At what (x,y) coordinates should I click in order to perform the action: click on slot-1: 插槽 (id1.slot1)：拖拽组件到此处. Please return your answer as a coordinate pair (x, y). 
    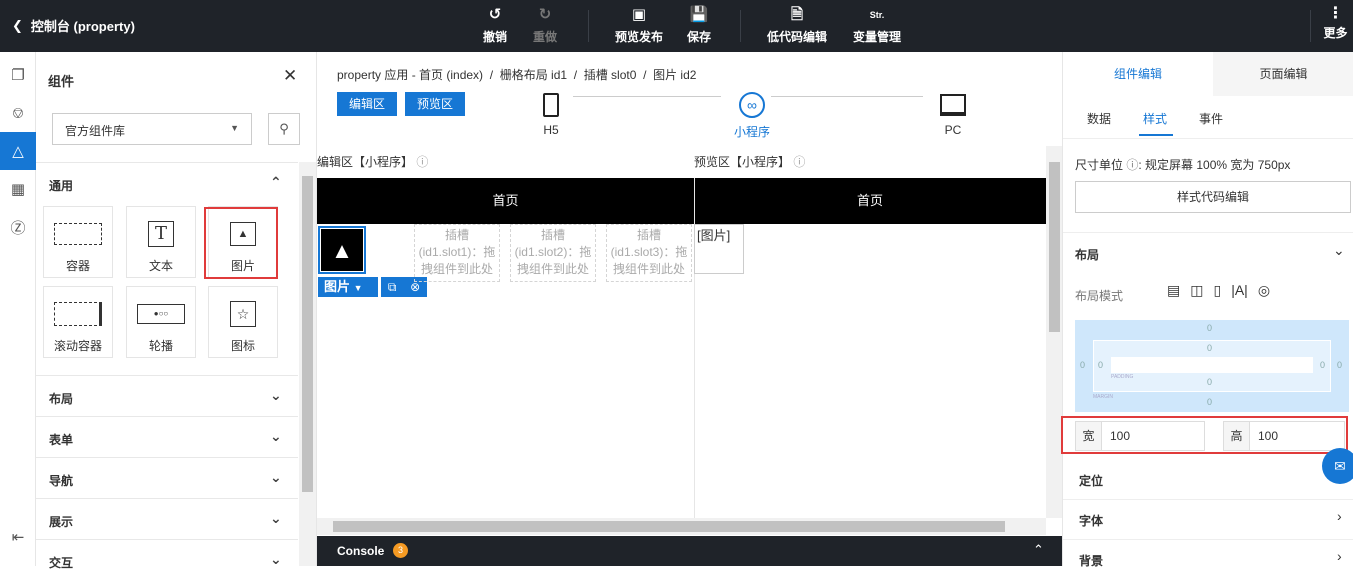
    Looking at the image, I should click on (457, 253).